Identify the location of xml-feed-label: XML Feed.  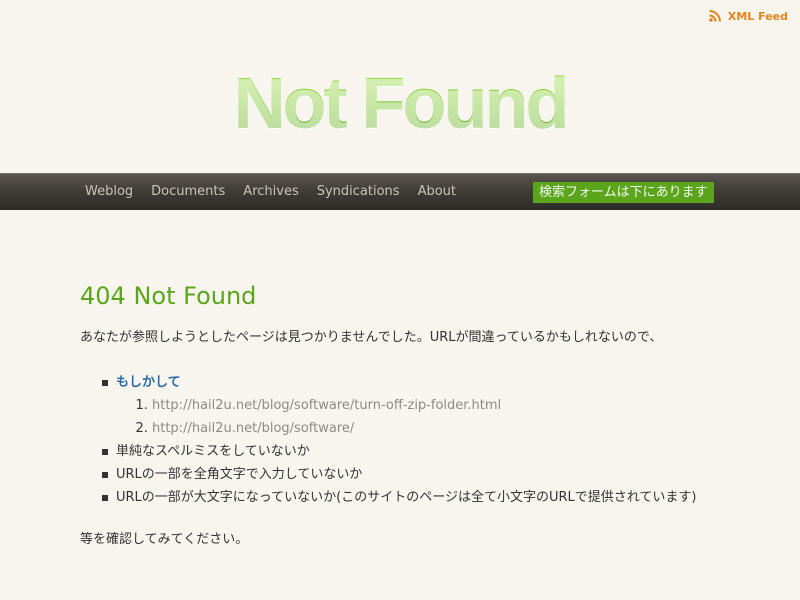
(757, 16).